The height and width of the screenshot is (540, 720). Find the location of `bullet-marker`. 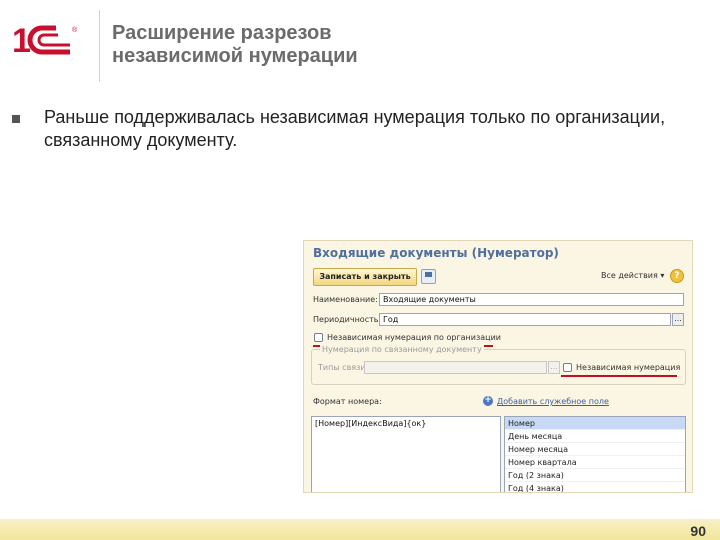

bullet-marker is located at coordinates (16, 119).